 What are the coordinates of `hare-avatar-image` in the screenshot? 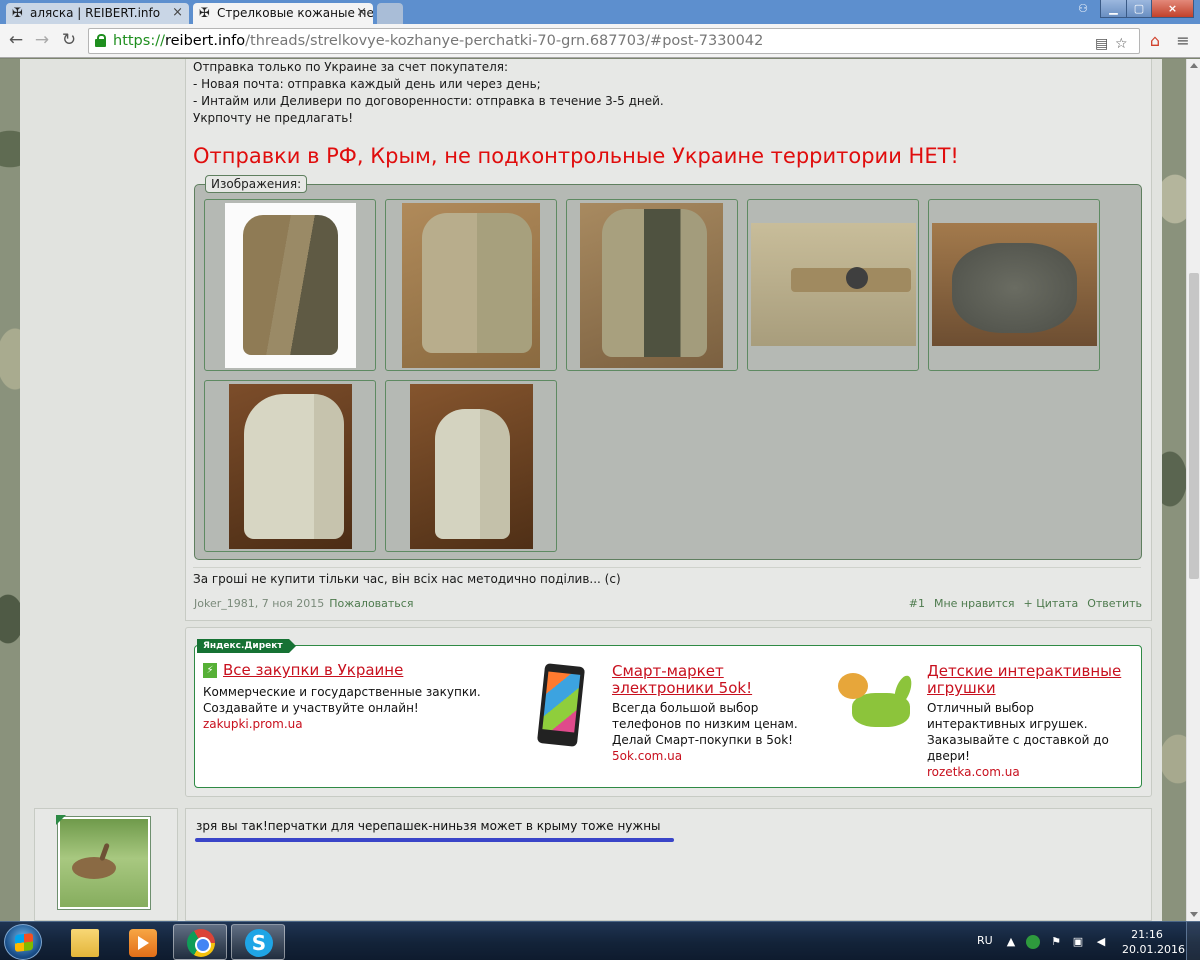 It's located at (104, 863).